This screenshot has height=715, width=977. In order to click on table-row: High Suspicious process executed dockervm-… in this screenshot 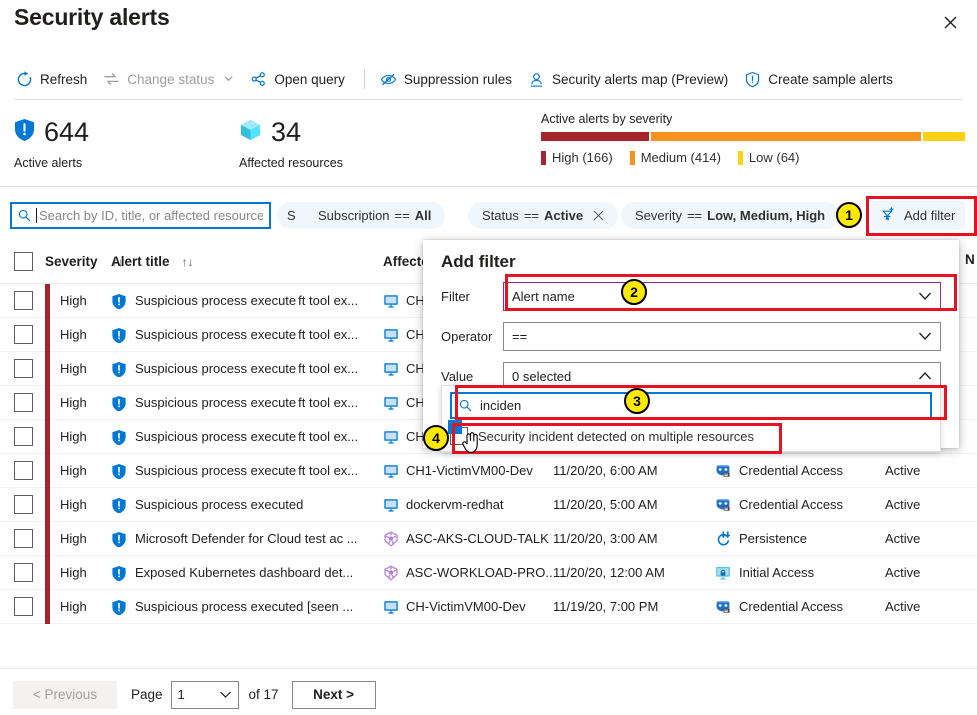, I will do `click(488, 504)`.